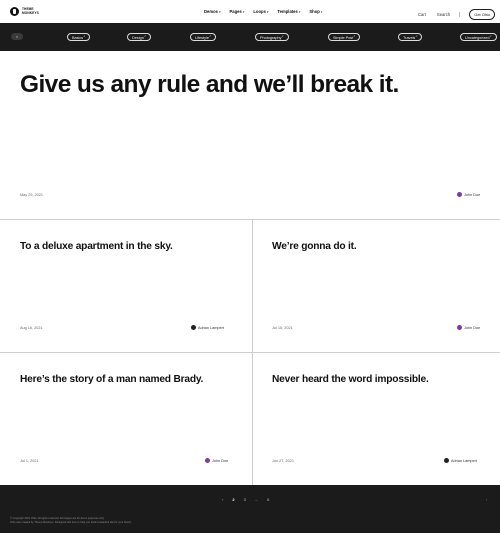 The height and width of the screenshot is (533, 500). I want to click on pagination: ‹ 2 3 ... 6, so click(245, 499).